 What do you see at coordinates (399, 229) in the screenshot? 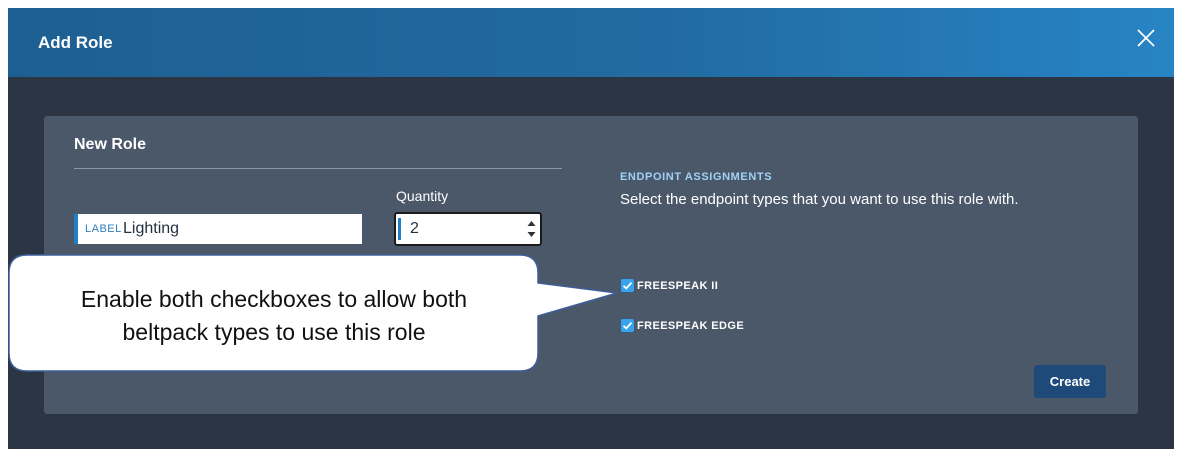
I see `quantity-focus-accent` at bounding box center [399, 229].